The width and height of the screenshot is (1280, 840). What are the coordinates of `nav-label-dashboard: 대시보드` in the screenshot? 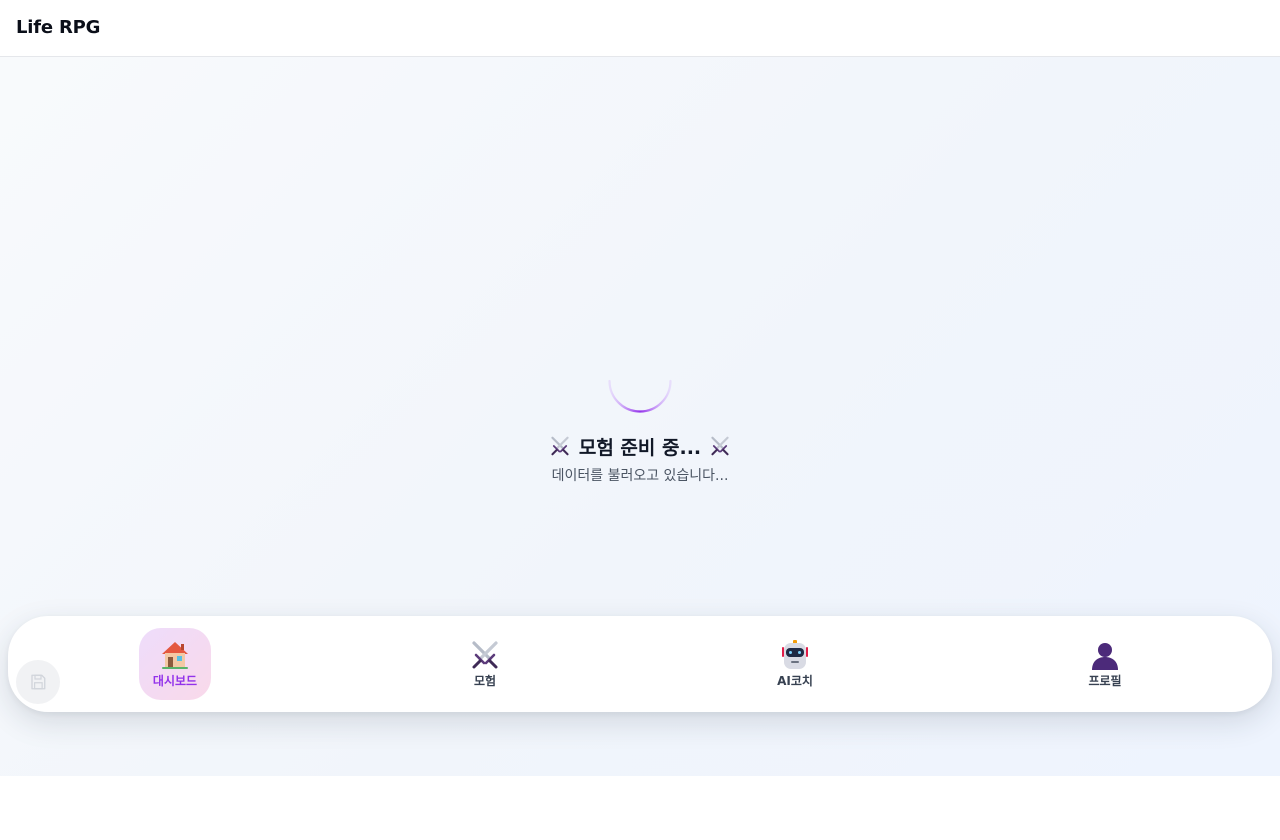 It's located at (175, 681).